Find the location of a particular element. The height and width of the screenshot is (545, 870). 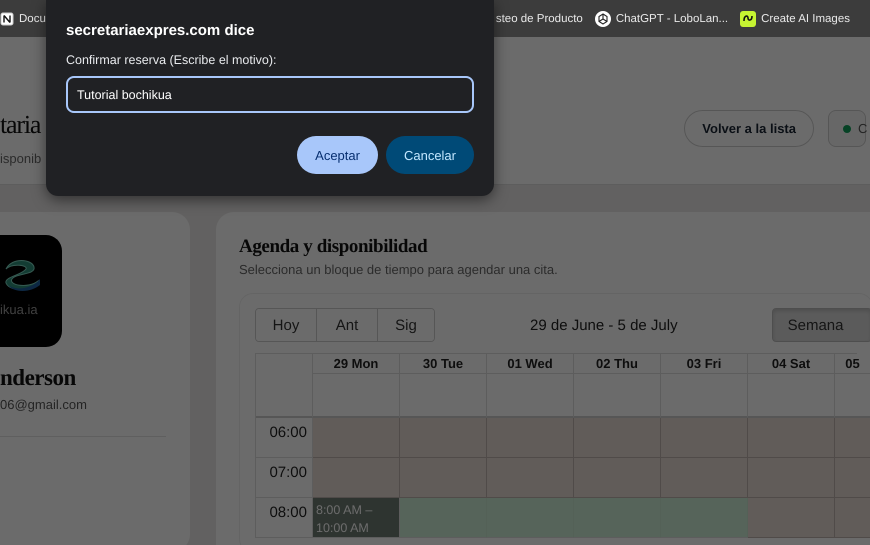

bookmark-item: steo de Producto is located at coordinates (539, 18).